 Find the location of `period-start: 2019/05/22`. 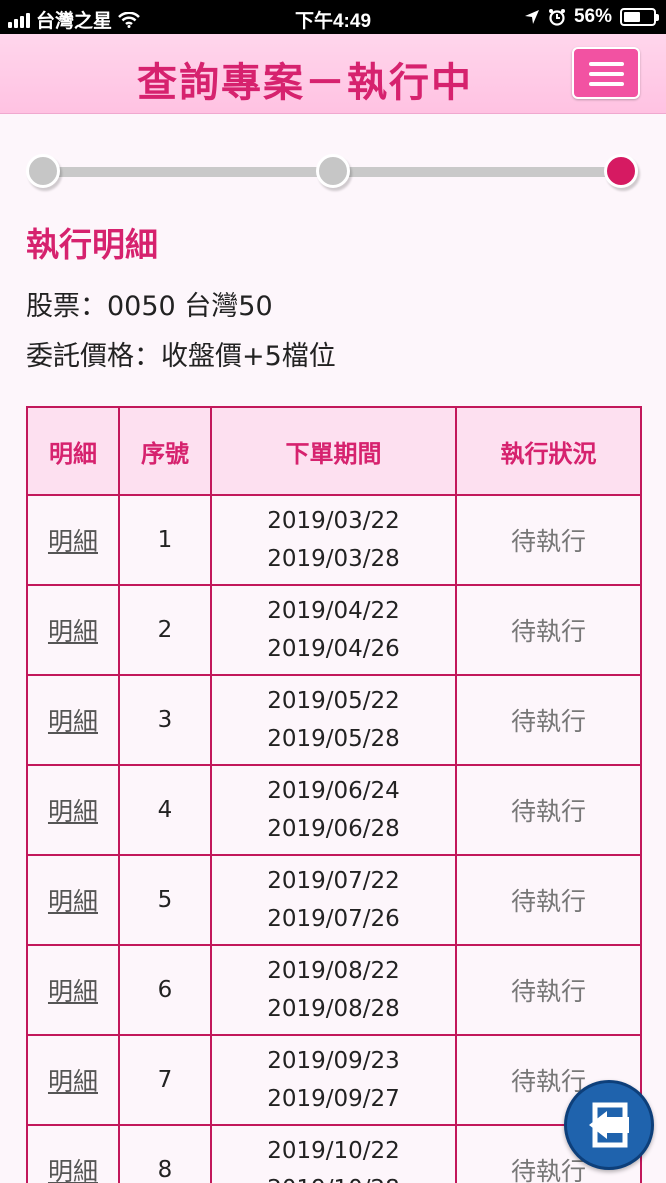

period-start: 2019/05/22 is located at coordinates (333, 701).